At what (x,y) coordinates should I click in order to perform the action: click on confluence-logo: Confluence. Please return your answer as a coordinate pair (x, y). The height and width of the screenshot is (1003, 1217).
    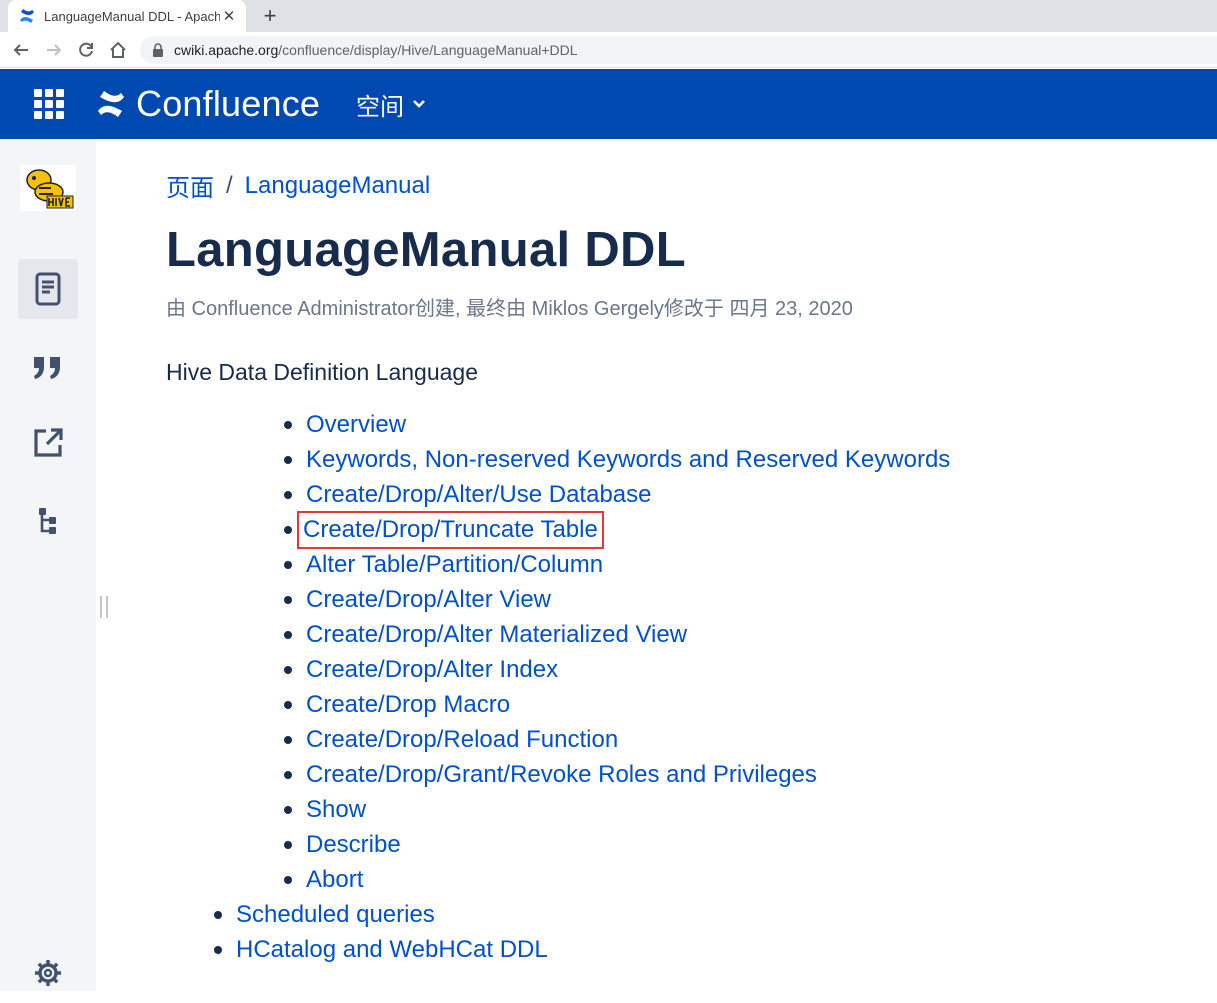
    Looking at the image, I should click on (208, 104).